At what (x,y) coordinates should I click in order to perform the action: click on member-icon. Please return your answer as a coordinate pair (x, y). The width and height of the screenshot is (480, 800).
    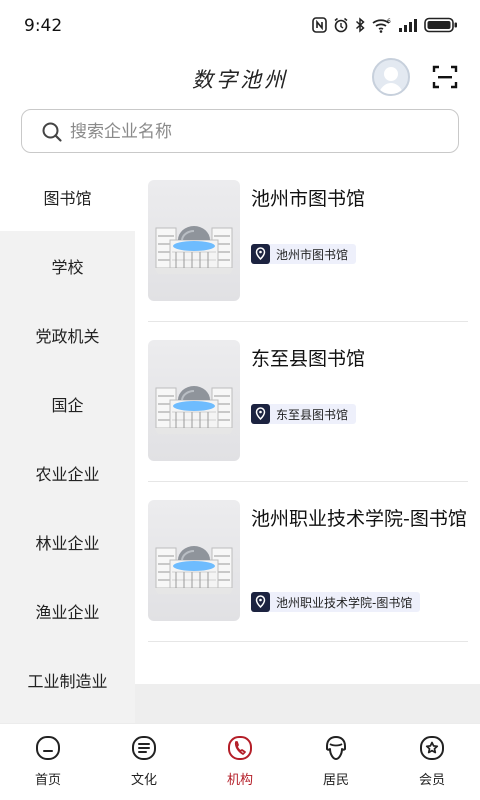
    Looking at the image, I should click on (432, 748).